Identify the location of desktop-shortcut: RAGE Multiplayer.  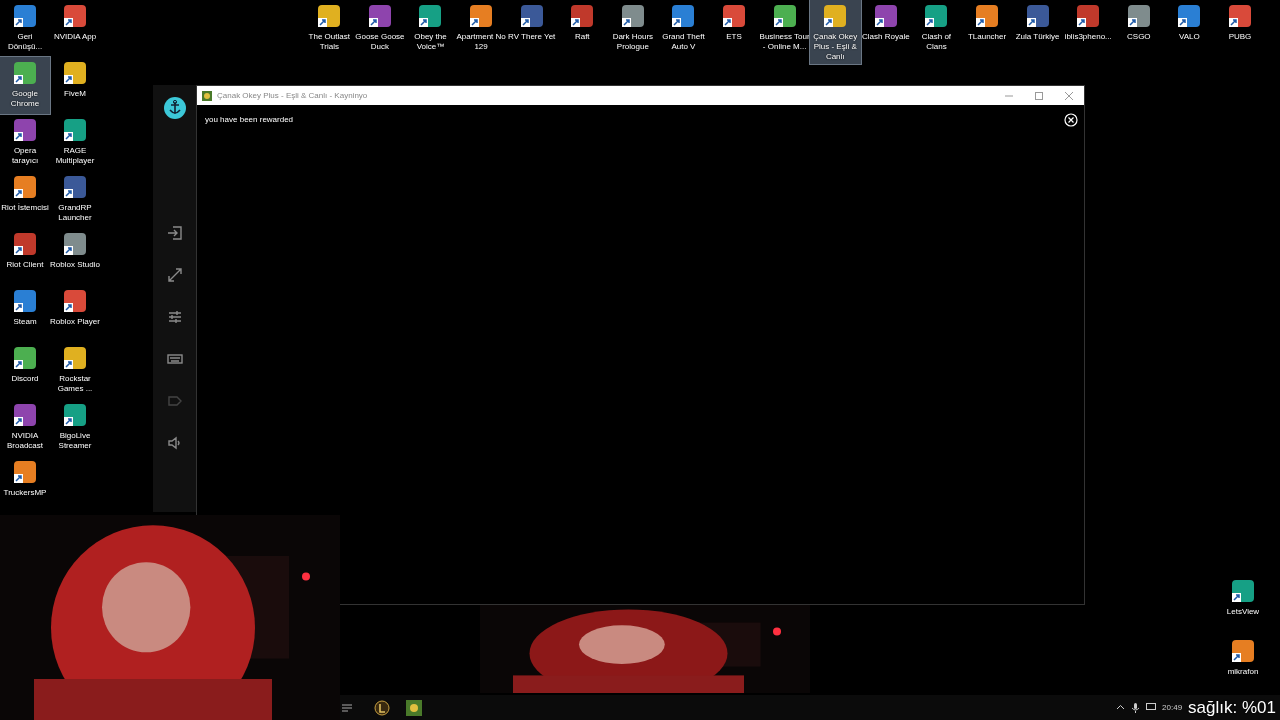
(75, 142).